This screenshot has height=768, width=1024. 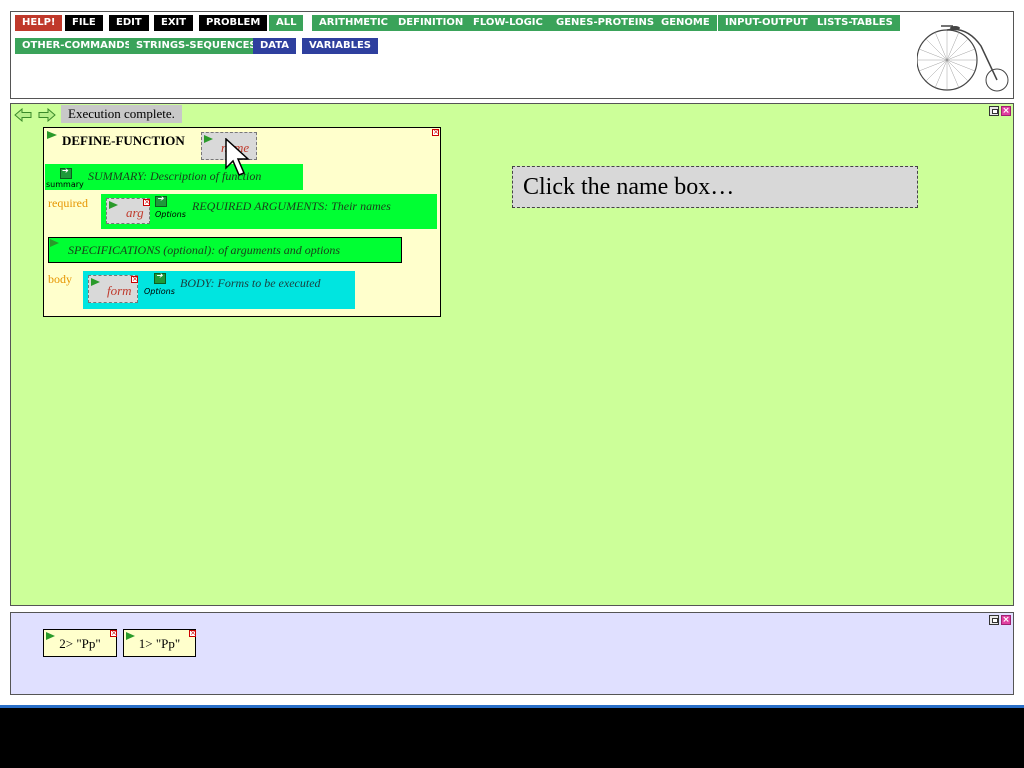 I want to click on required-text: REQUIRED ARGUMENTS: Their names, so click(x=291, y=206).